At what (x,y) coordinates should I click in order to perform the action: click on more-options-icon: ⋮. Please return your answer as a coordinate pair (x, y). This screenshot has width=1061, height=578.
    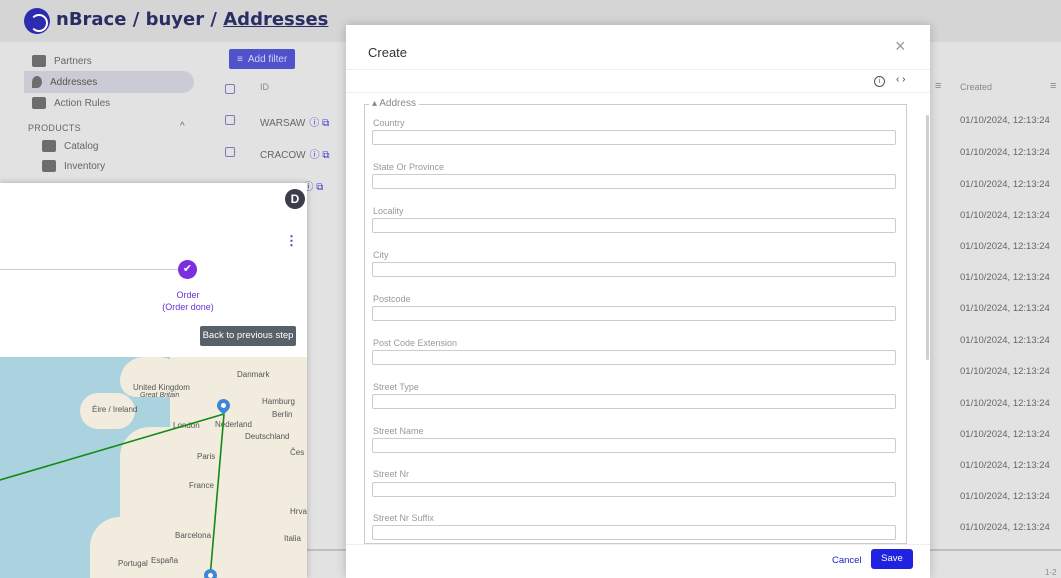
    Looking at the image, I should click on (291, 241).